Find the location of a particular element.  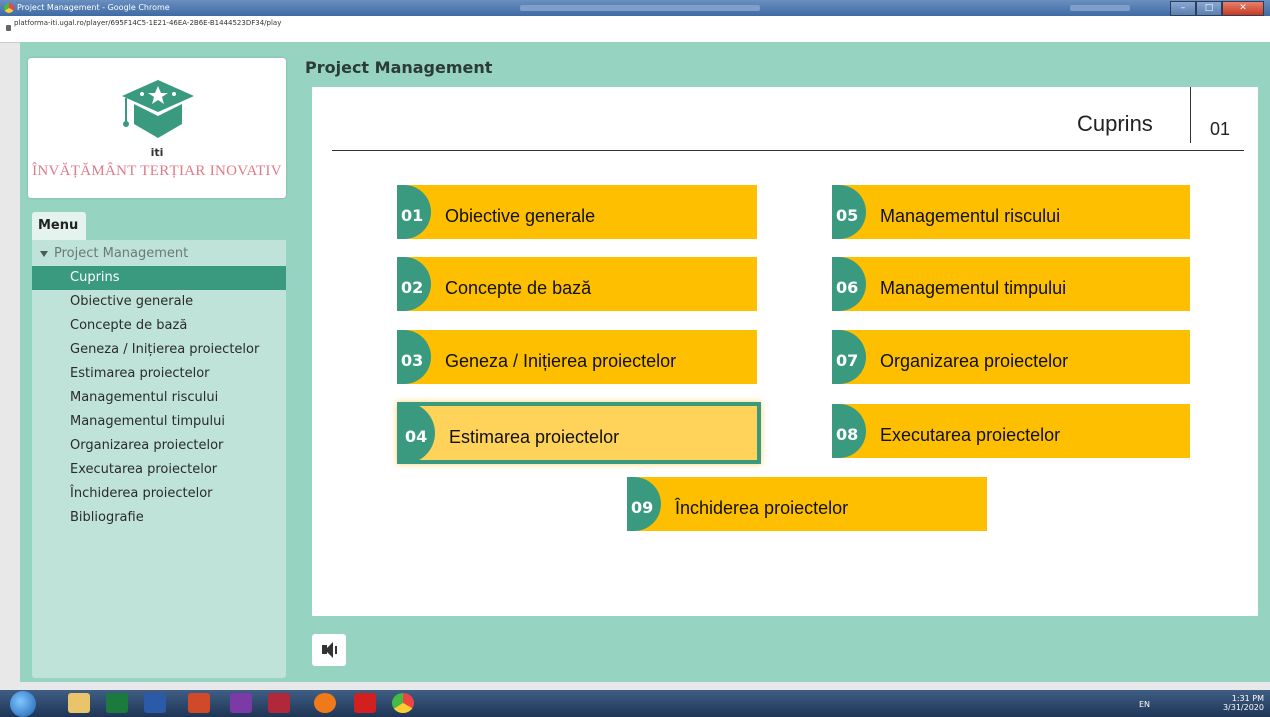

sound-wave-icon is located at coordinates (336, 650).